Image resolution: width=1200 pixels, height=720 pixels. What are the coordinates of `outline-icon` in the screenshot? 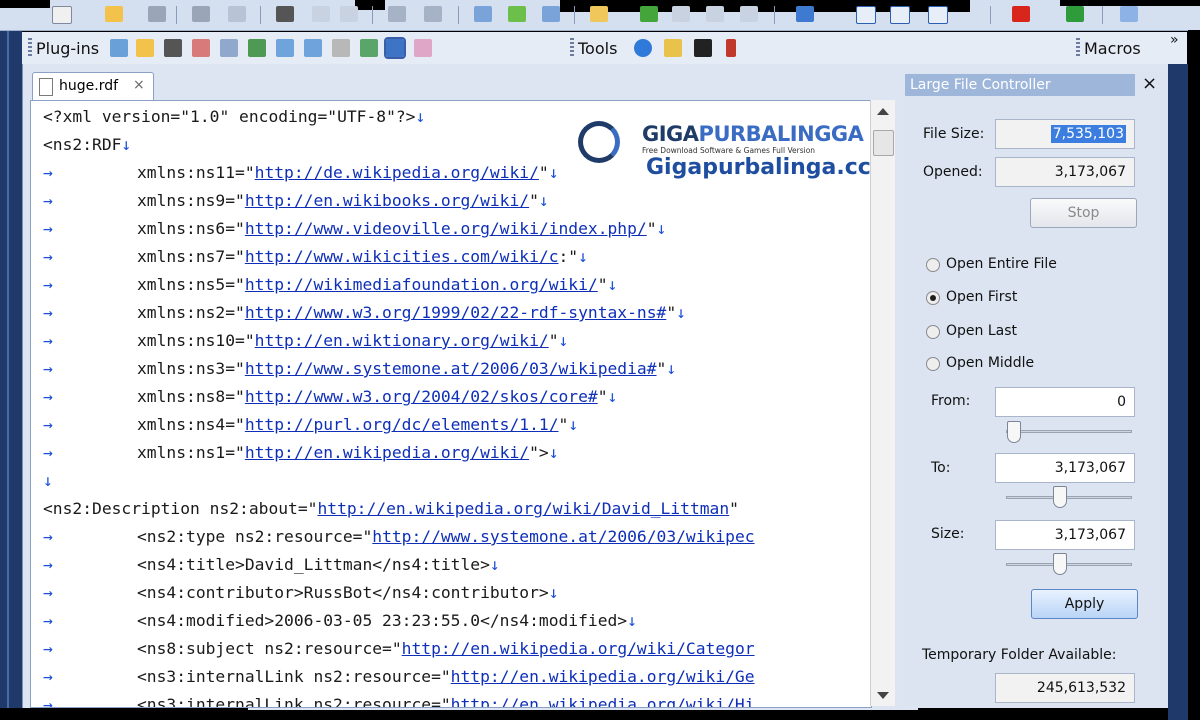 It's located at (681, 14).